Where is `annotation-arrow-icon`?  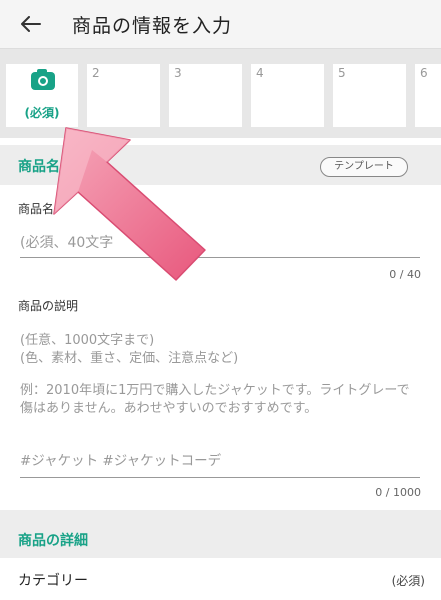
annotation-arrow-icon is located at coordinates (129, 204).